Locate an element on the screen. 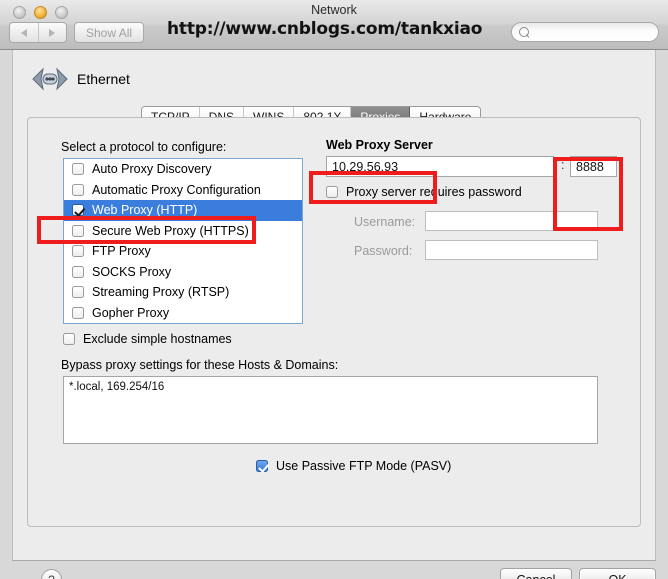 The width and height of the screenshot is (668, 579). proxy-requires-password-label: Proxy server requires password is located at coordinates (434, 192).